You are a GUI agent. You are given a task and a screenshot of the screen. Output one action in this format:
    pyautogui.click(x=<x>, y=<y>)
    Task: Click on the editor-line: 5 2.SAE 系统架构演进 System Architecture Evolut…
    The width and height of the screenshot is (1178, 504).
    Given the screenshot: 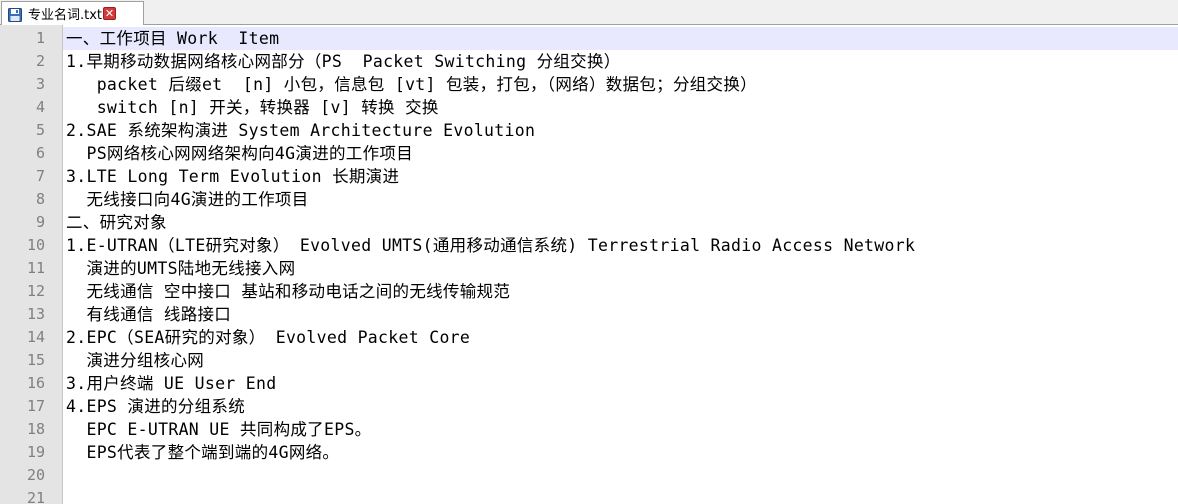 What is the action you would take?
    pyautogui.click(x=589, y=130)
    